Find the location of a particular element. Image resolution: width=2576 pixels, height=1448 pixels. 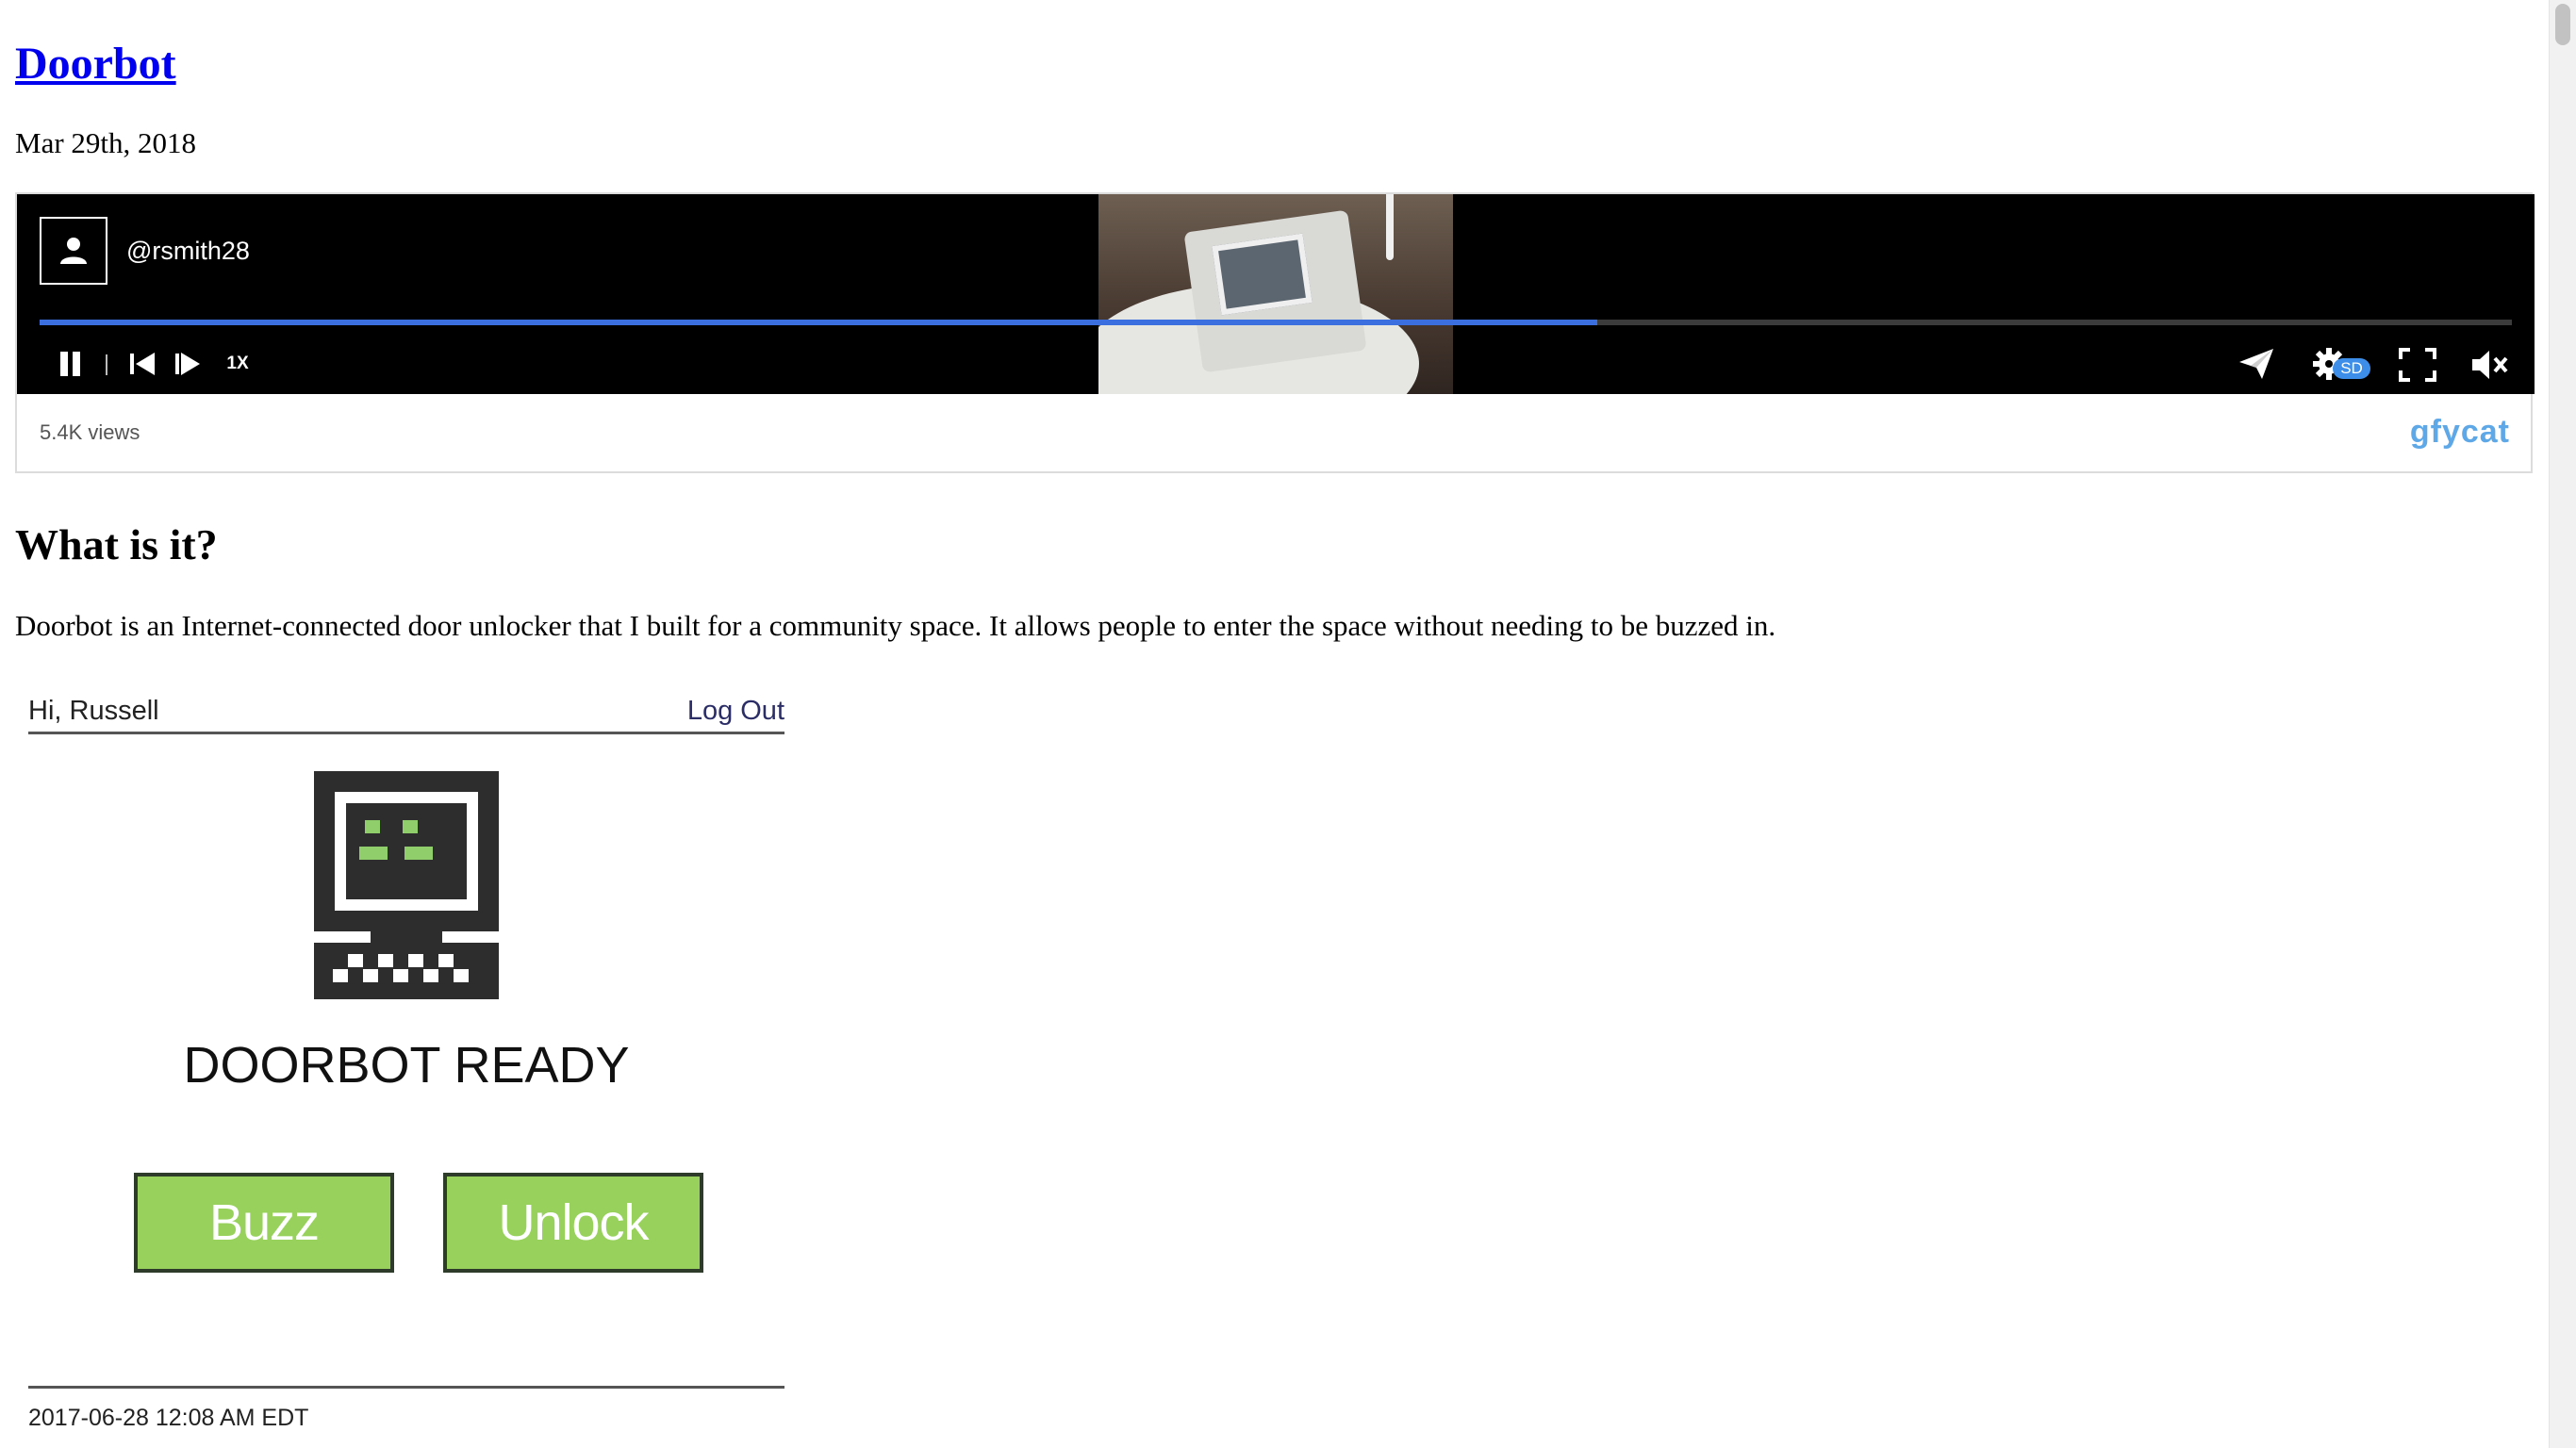

pause-button is located at coordinates (71, 364).